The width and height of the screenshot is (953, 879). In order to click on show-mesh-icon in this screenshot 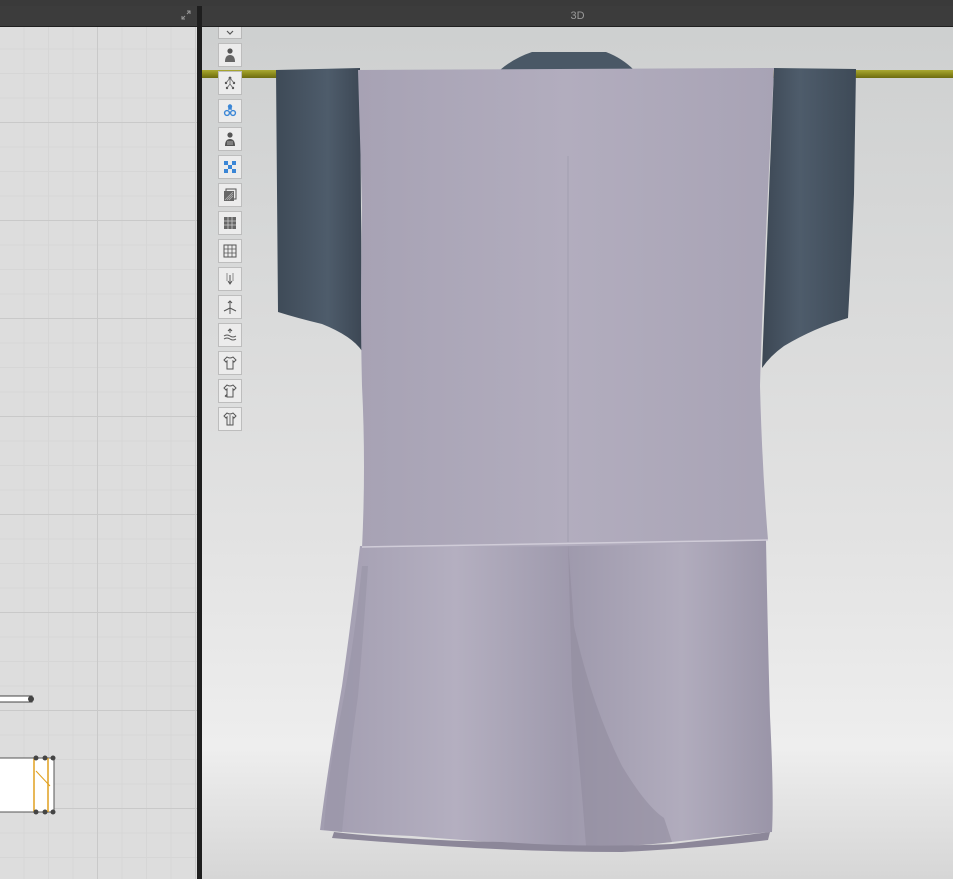, I will do `click(230, 223)`.